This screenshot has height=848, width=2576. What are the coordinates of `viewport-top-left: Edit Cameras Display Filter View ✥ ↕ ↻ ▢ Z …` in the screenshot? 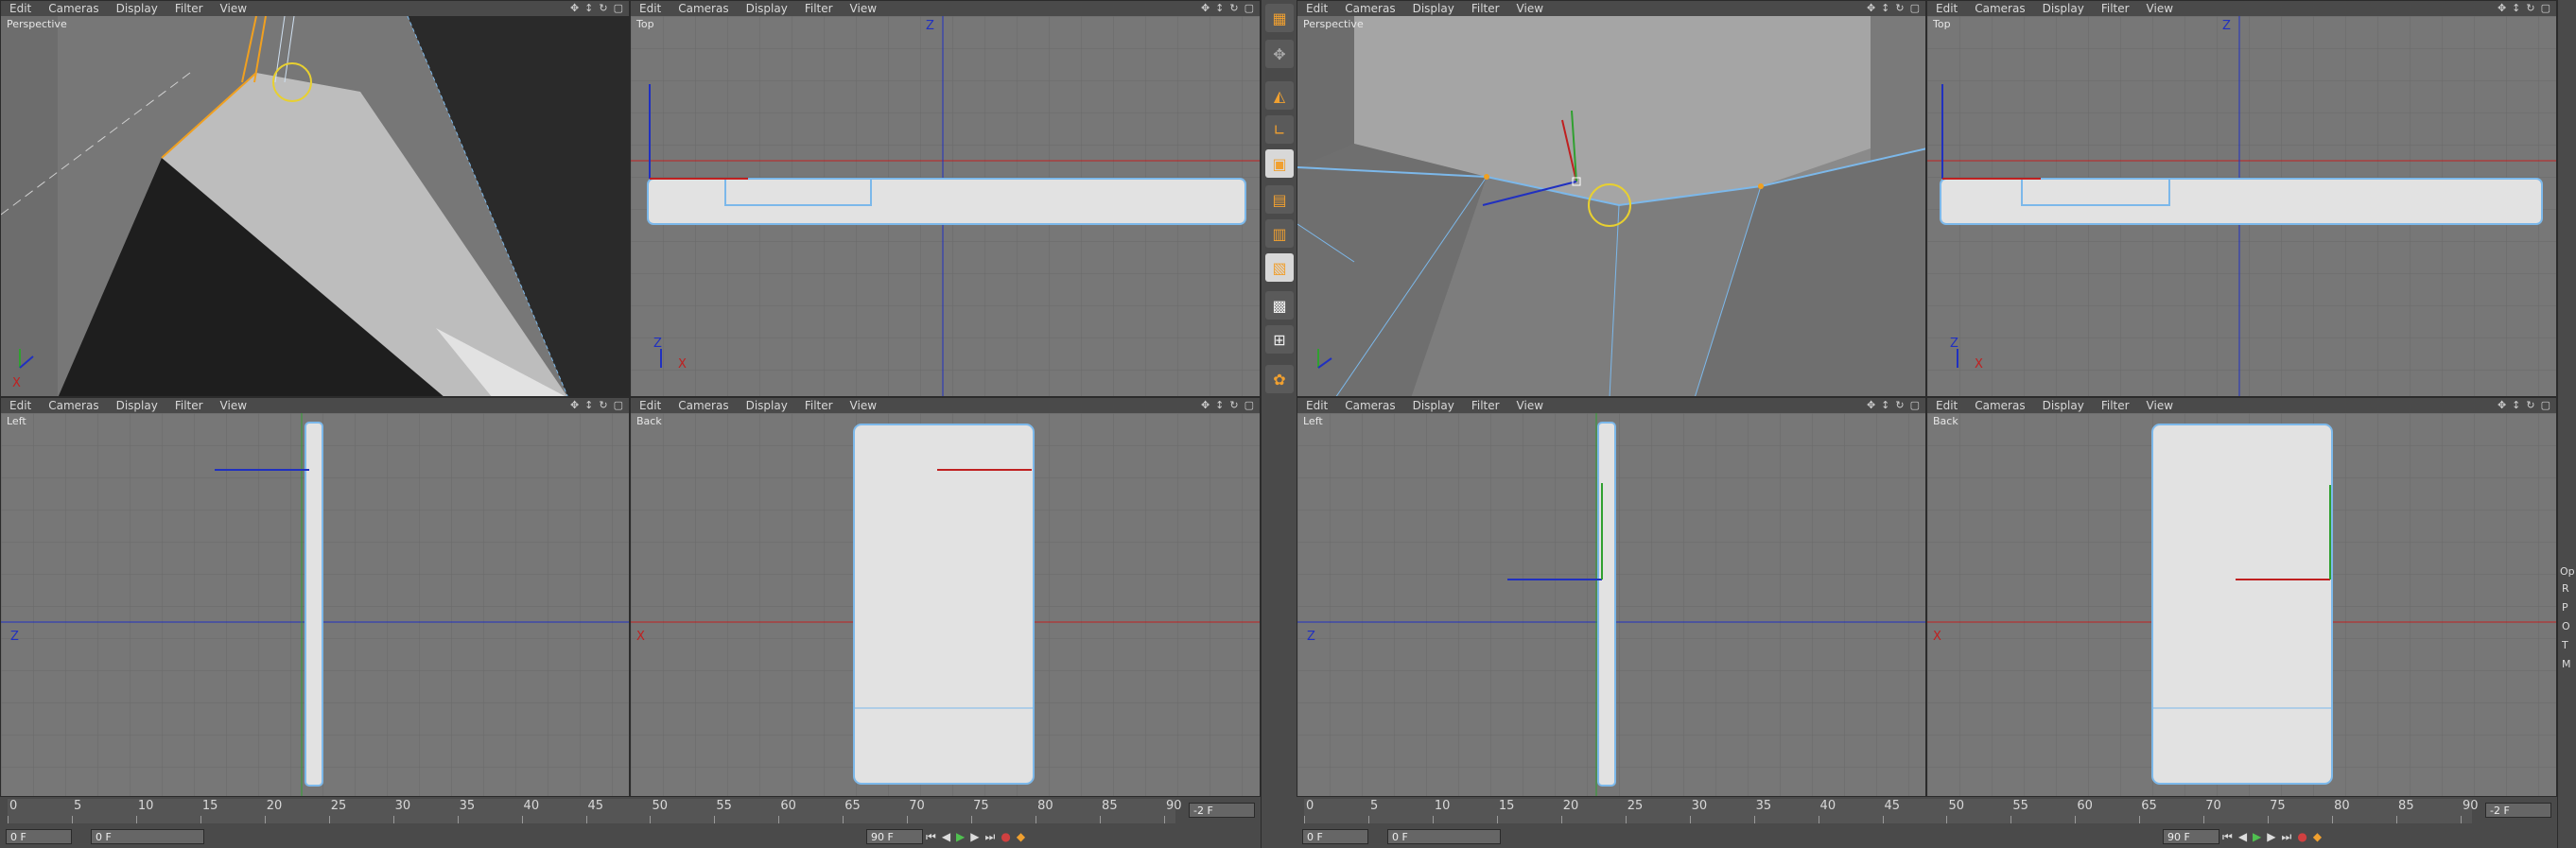 It's located at (945, 198).